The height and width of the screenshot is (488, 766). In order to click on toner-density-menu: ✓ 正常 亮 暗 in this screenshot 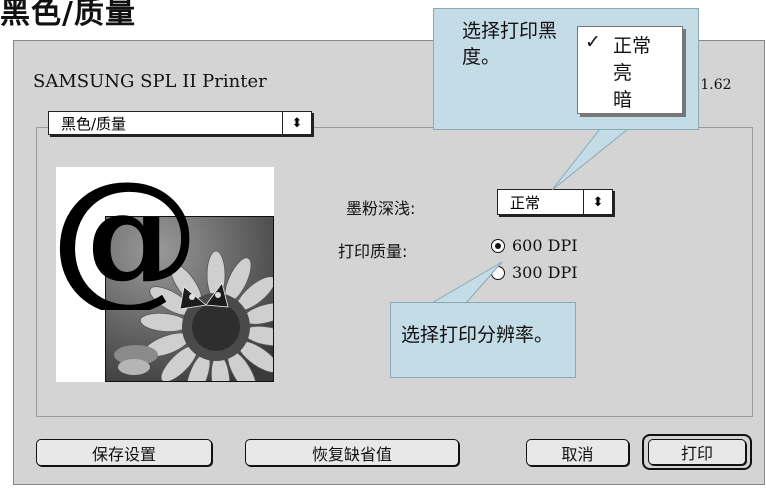, I will do `click(630, 70)`.